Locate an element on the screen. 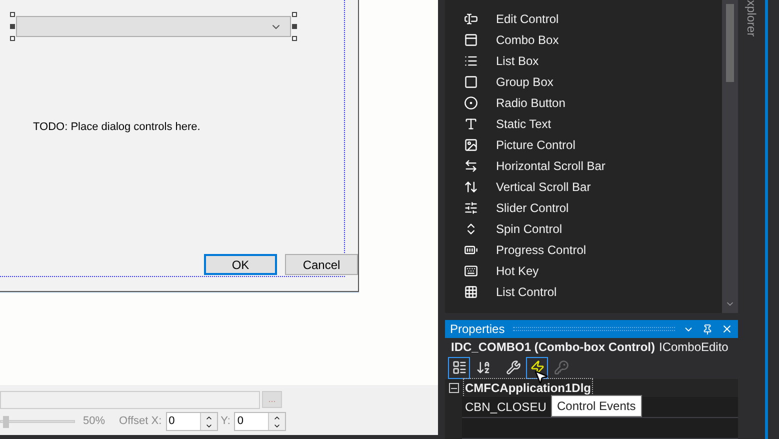 This screenshot has width=779, height=439. square-icon is located at coordinates (471, 81).